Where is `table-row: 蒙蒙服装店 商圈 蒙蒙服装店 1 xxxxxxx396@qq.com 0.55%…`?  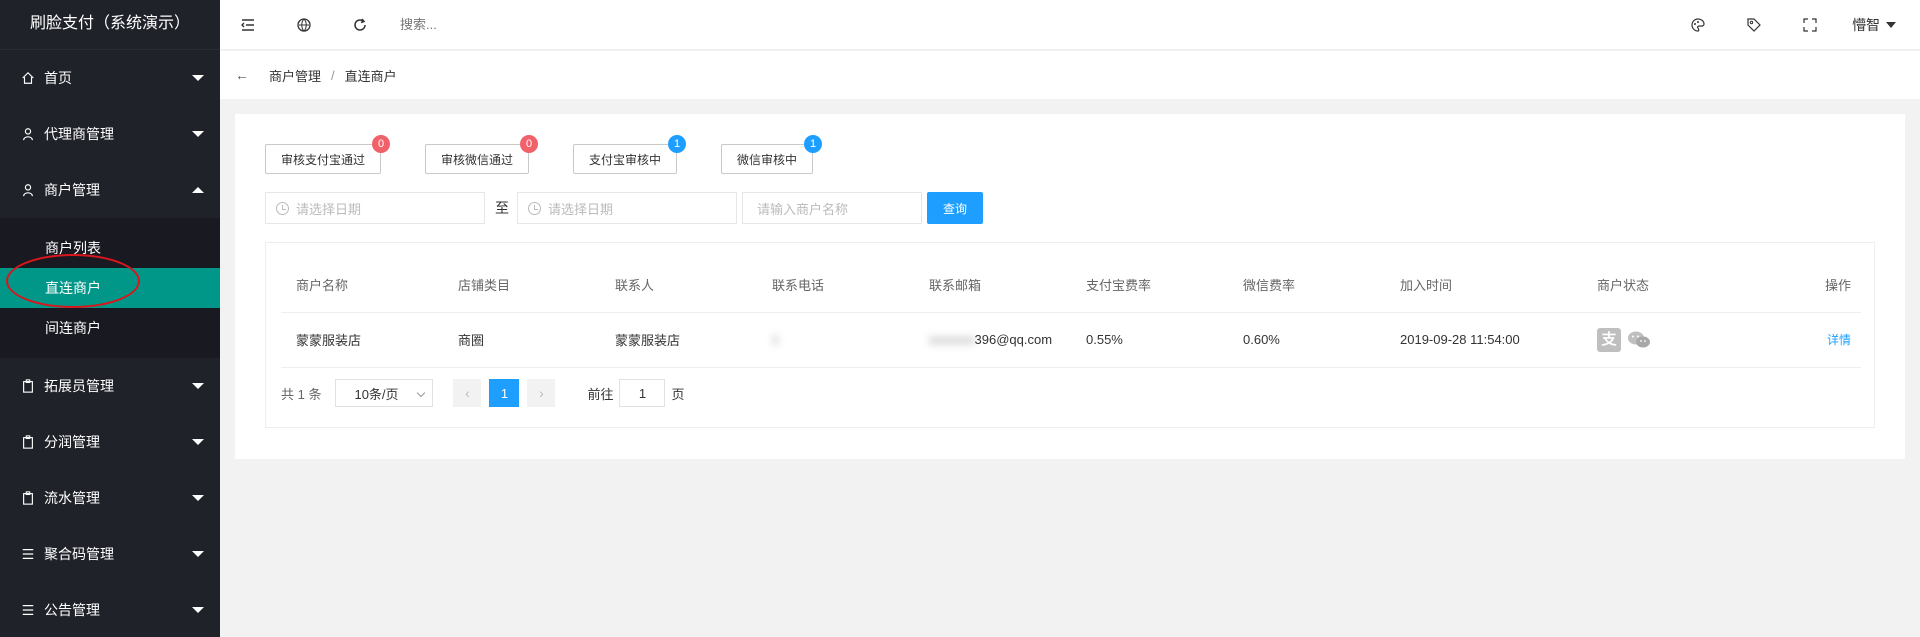
table-row: 蒙蒙服装店 商圈 蒙蒙服装店 1 xxxxxxx396@qq.com 0.55%… is located at coordinates (1071, 340).